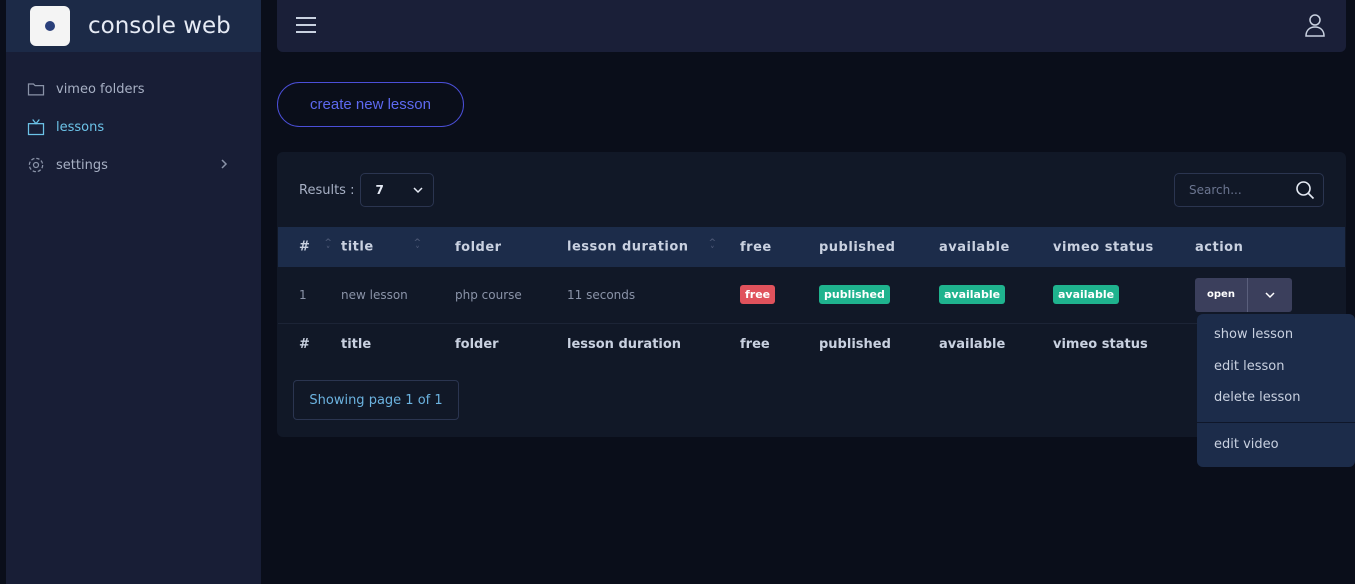  Describe the element at coordinates (1276, 445) in the screenshot. I see `menu-item-edit-video: edit video` at that location.